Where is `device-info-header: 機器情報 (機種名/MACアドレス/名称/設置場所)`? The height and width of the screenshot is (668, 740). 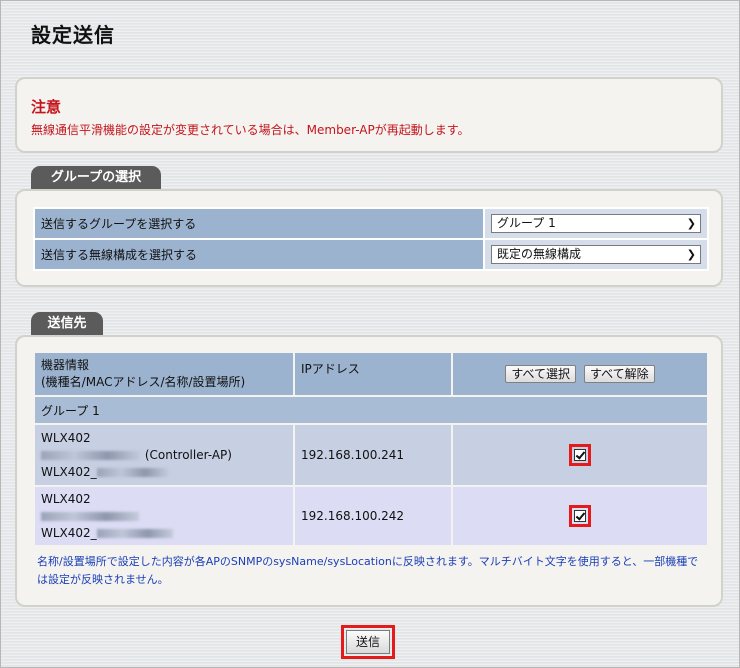
device-info-header: 機器情報 (機種名/MACアドレス/名称/設置場所) is located at coordinates (164, 374).